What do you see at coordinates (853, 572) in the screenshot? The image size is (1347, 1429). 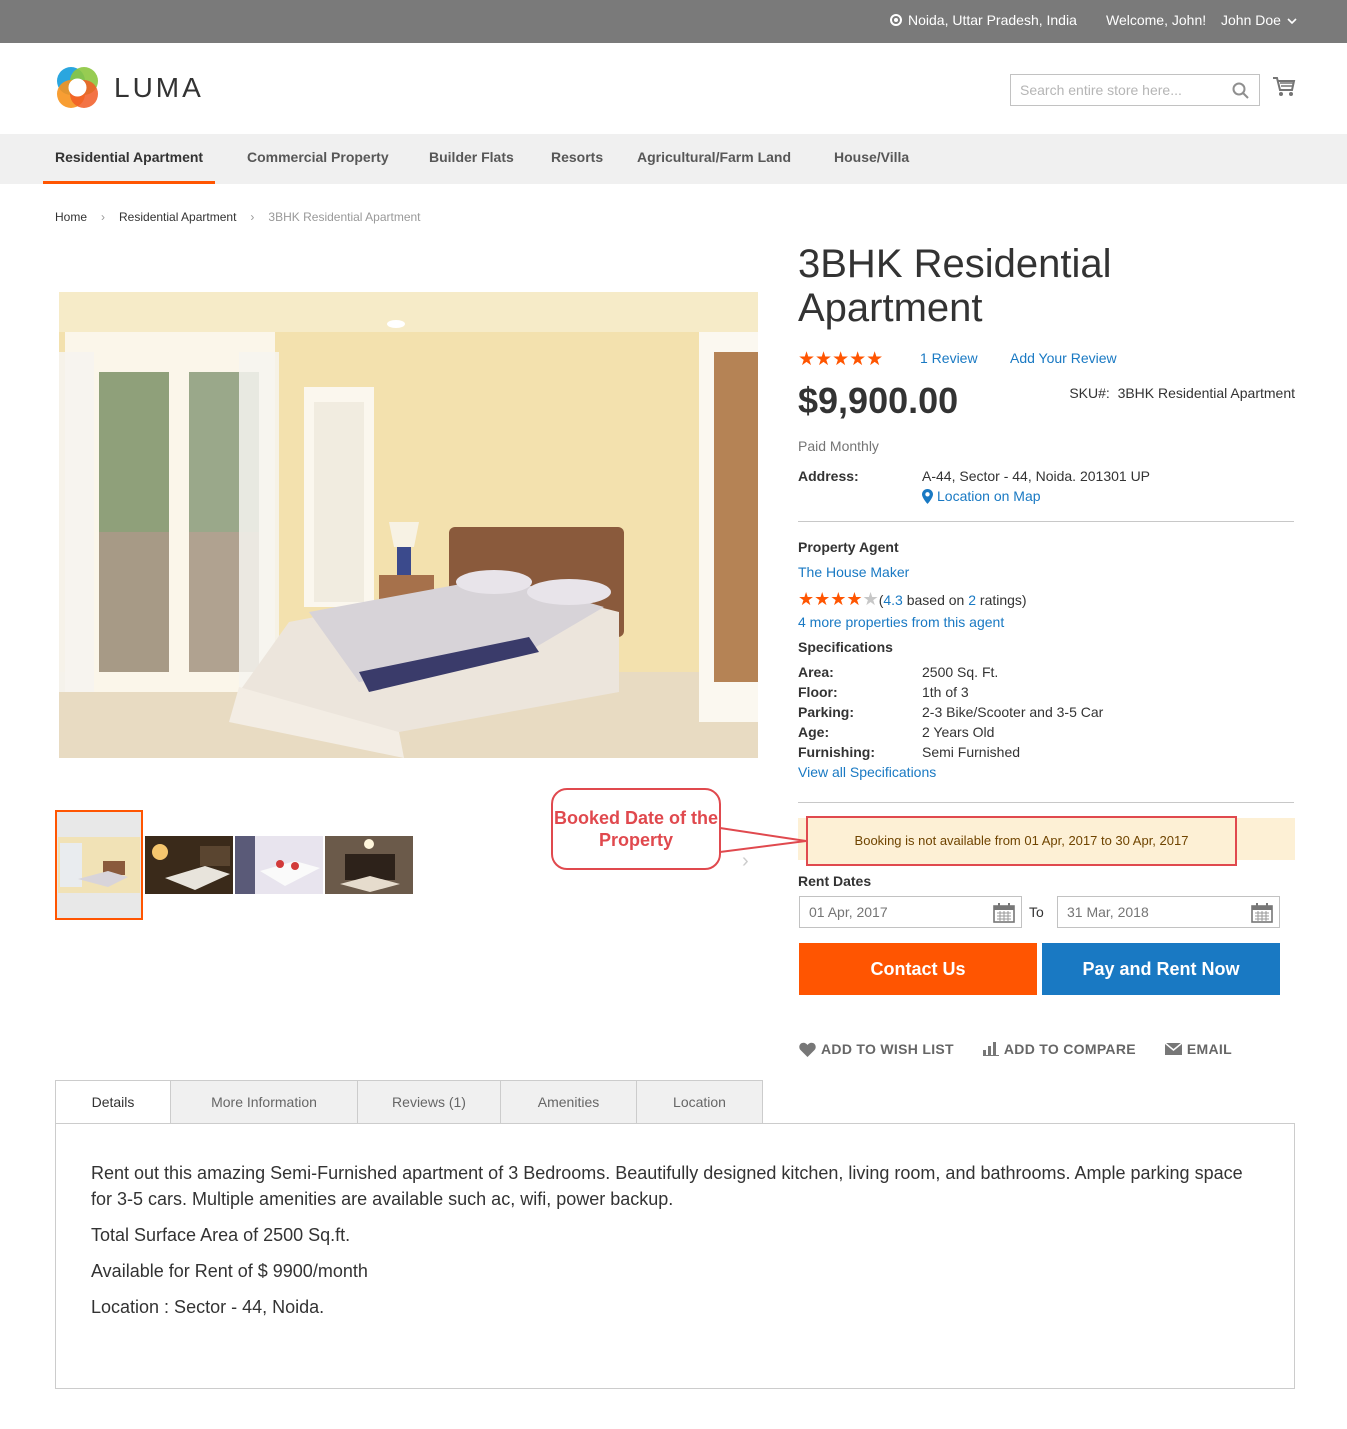 I see `agent-name-link: The House Maker` at bounding box center [853, 572].